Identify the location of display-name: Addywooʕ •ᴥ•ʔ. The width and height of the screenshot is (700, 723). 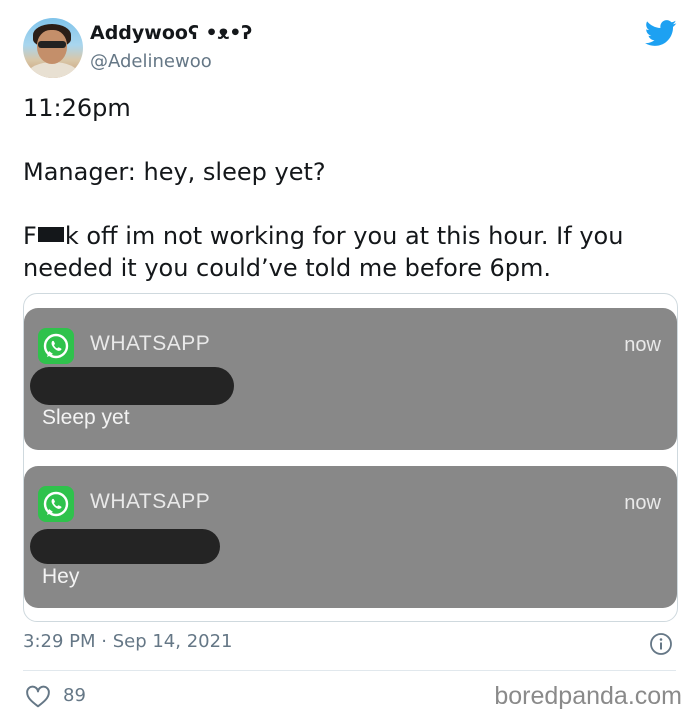
(171, 33).